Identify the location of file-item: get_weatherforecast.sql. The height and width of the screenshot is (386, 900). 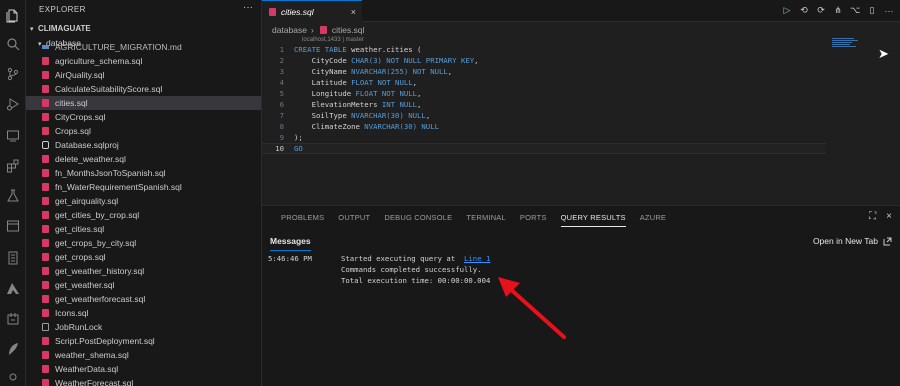
(143, 299).